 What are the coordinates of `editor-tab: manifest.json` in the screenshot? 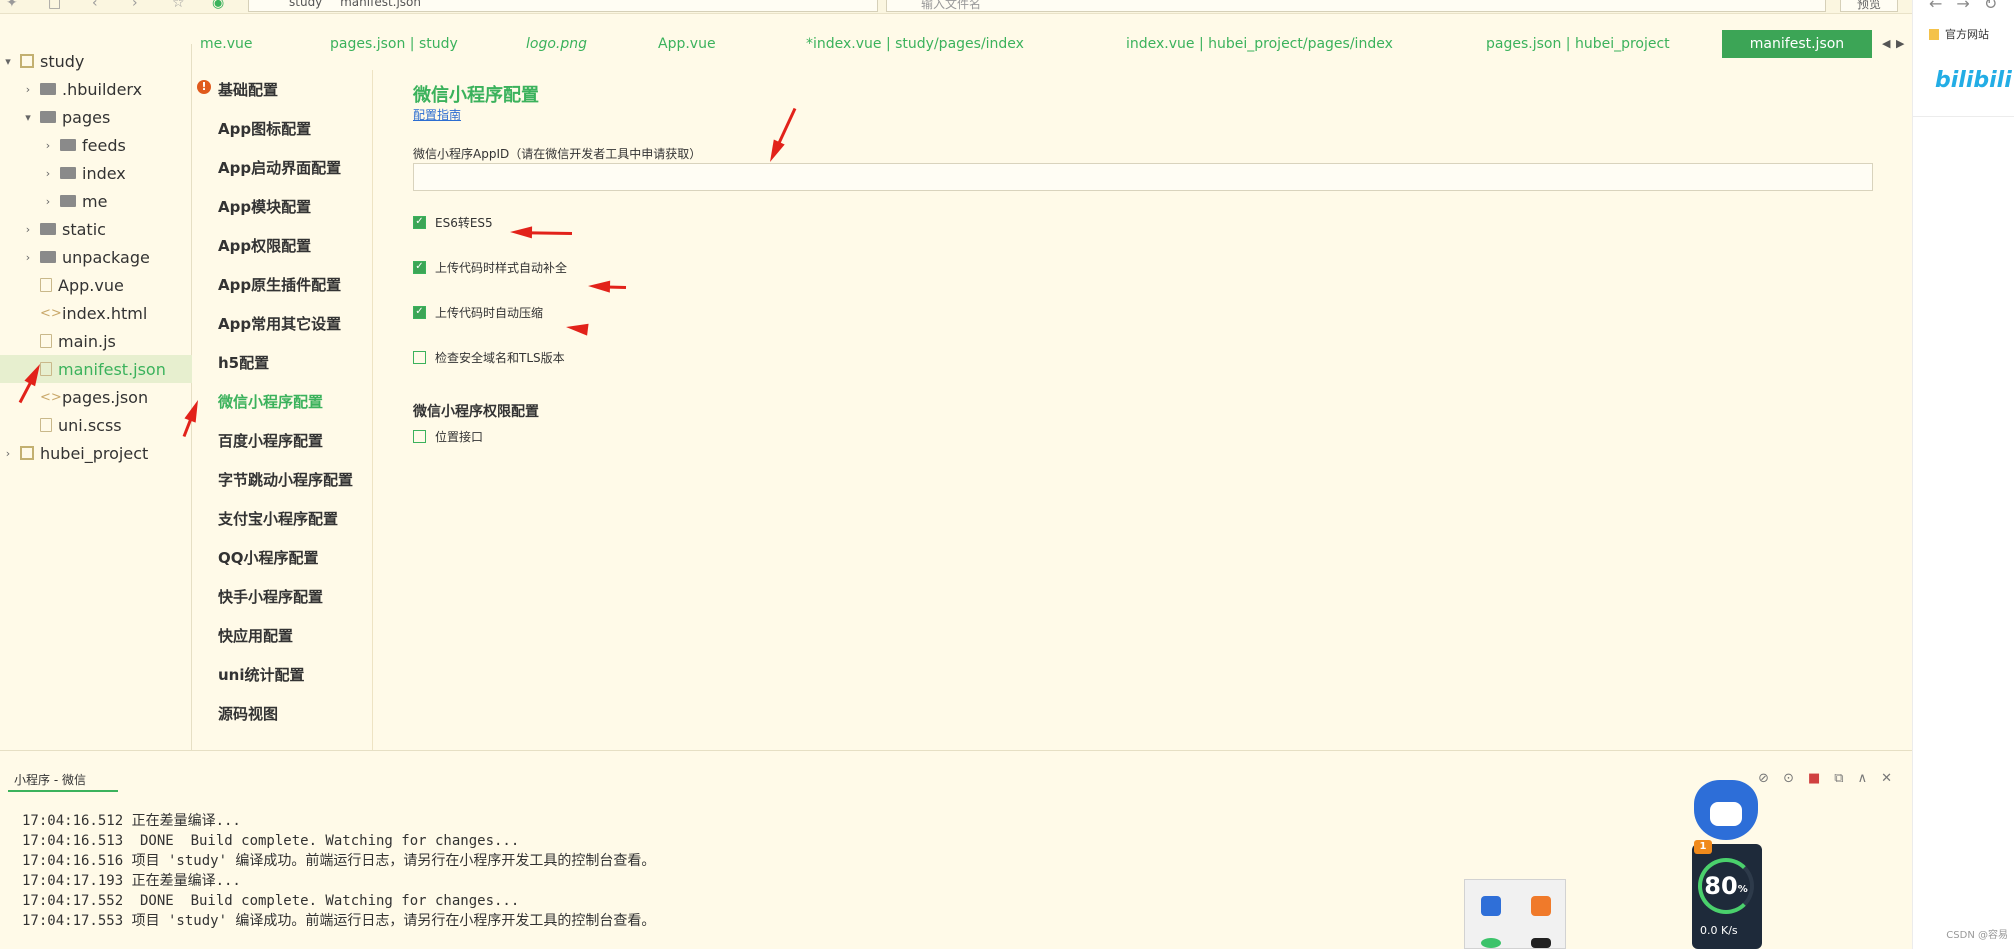 It's located at (1797, 44).